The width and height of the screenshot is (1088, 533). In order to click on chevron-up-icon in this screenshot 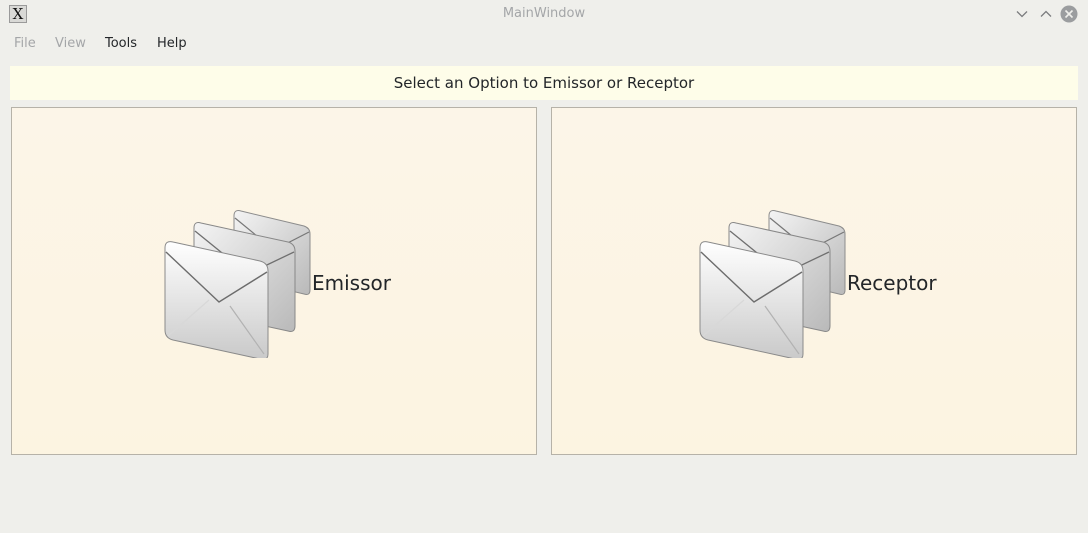, I will do `click(1046, 13)`.